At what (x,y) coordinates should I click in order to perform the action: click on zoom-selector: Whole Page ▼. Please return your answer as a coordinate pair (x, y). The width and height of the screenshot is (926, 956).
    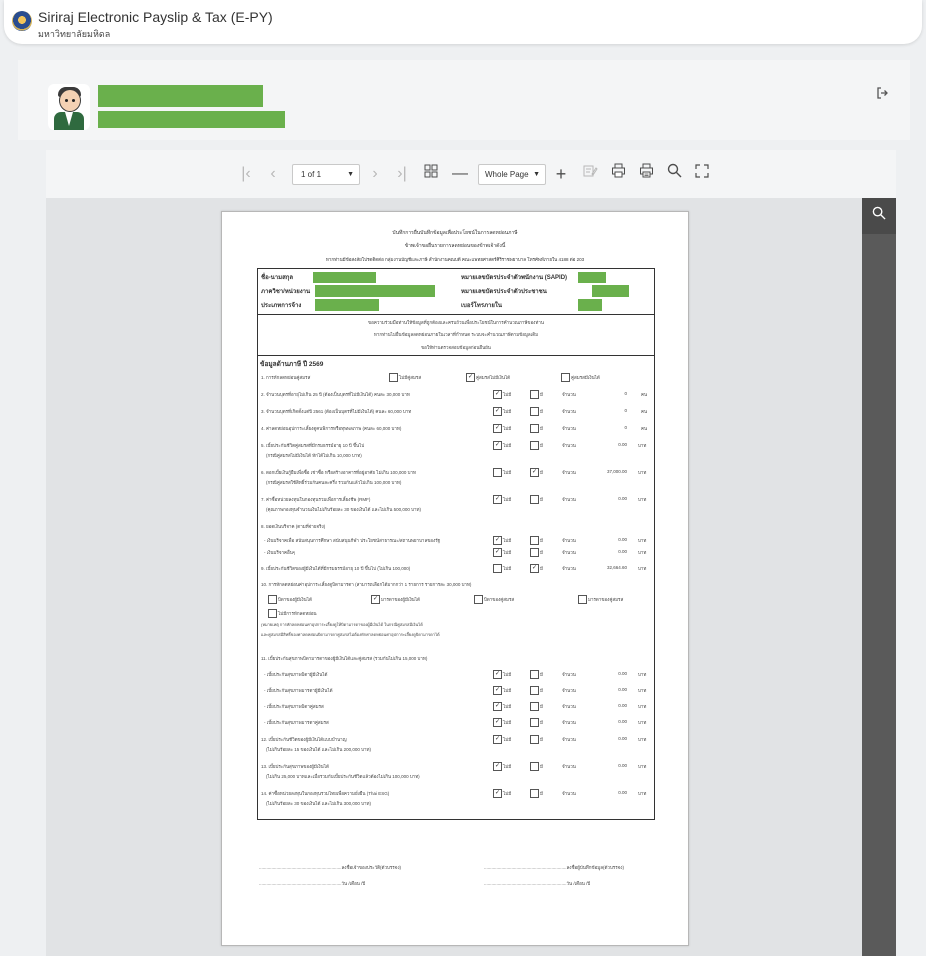
    Looking at the image, I should click on (512, 174).